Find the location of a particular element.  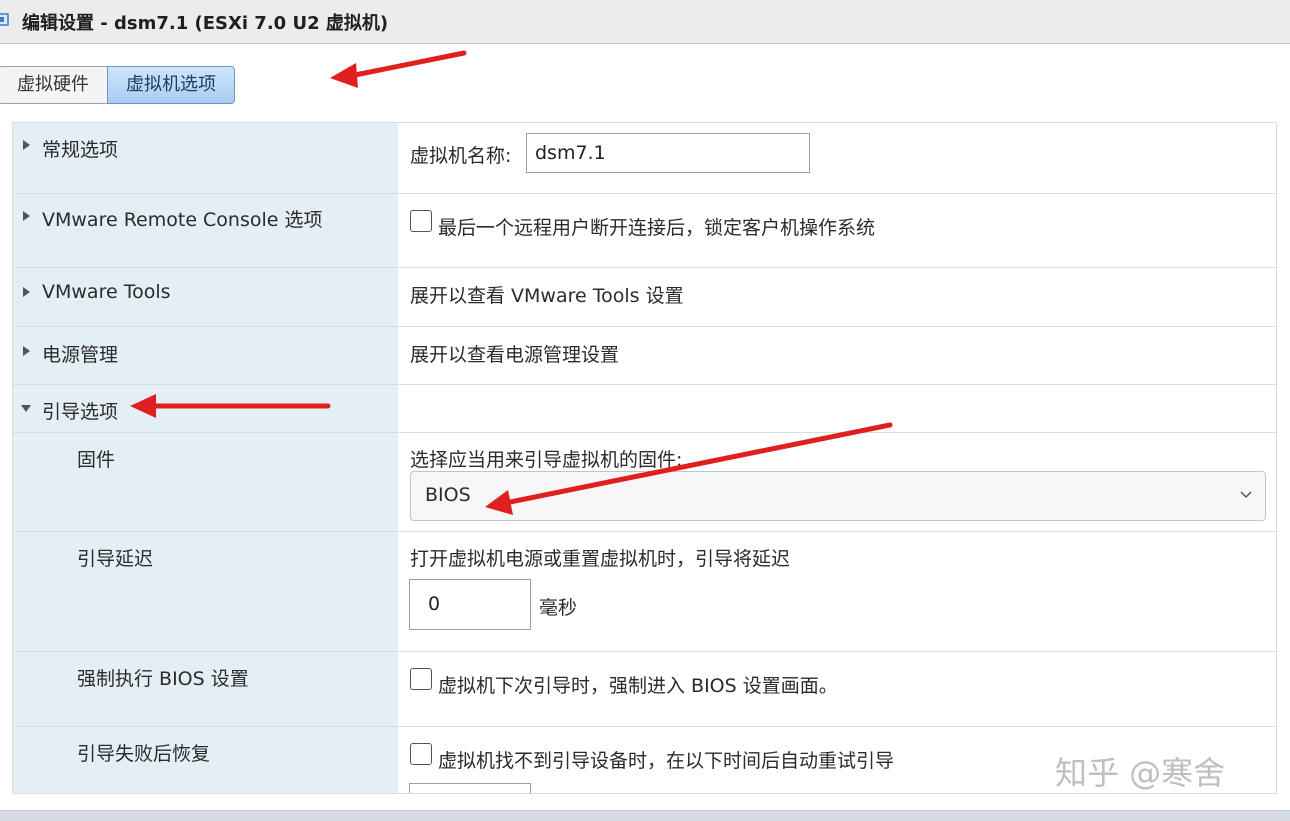

tab-virtual-hardware: 虚拟硬件 is located at coordinates (53, 85).